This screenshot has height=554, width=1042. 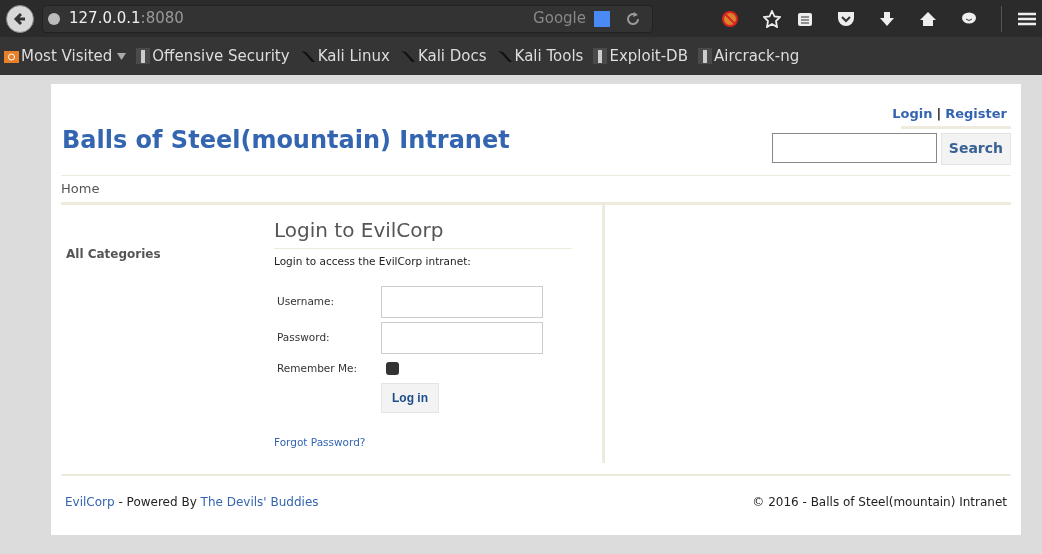 I want to click on site-title: Balls of Steel(mountain) Intranet, so click(x=286, y=140).